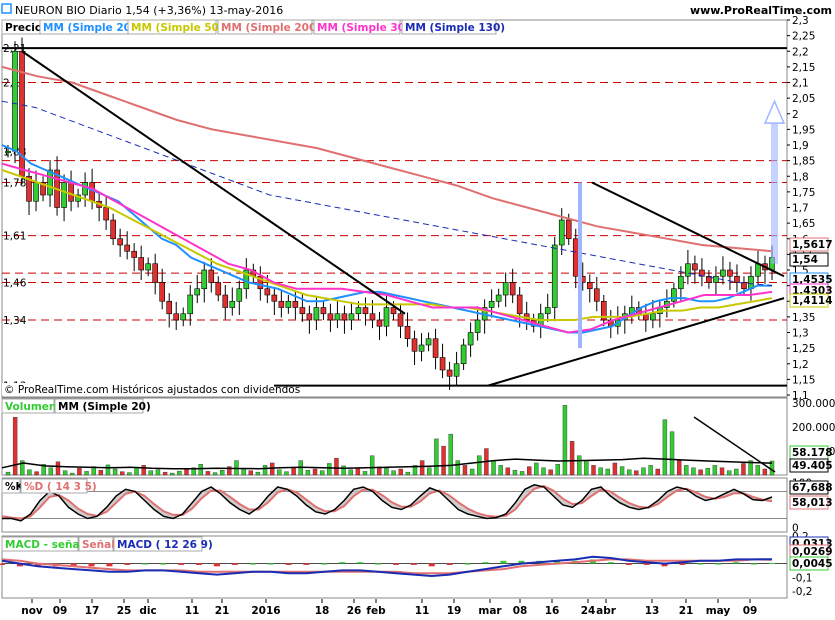  I want to click on legend-entry: MM (Simple 200), so click(271, 28).